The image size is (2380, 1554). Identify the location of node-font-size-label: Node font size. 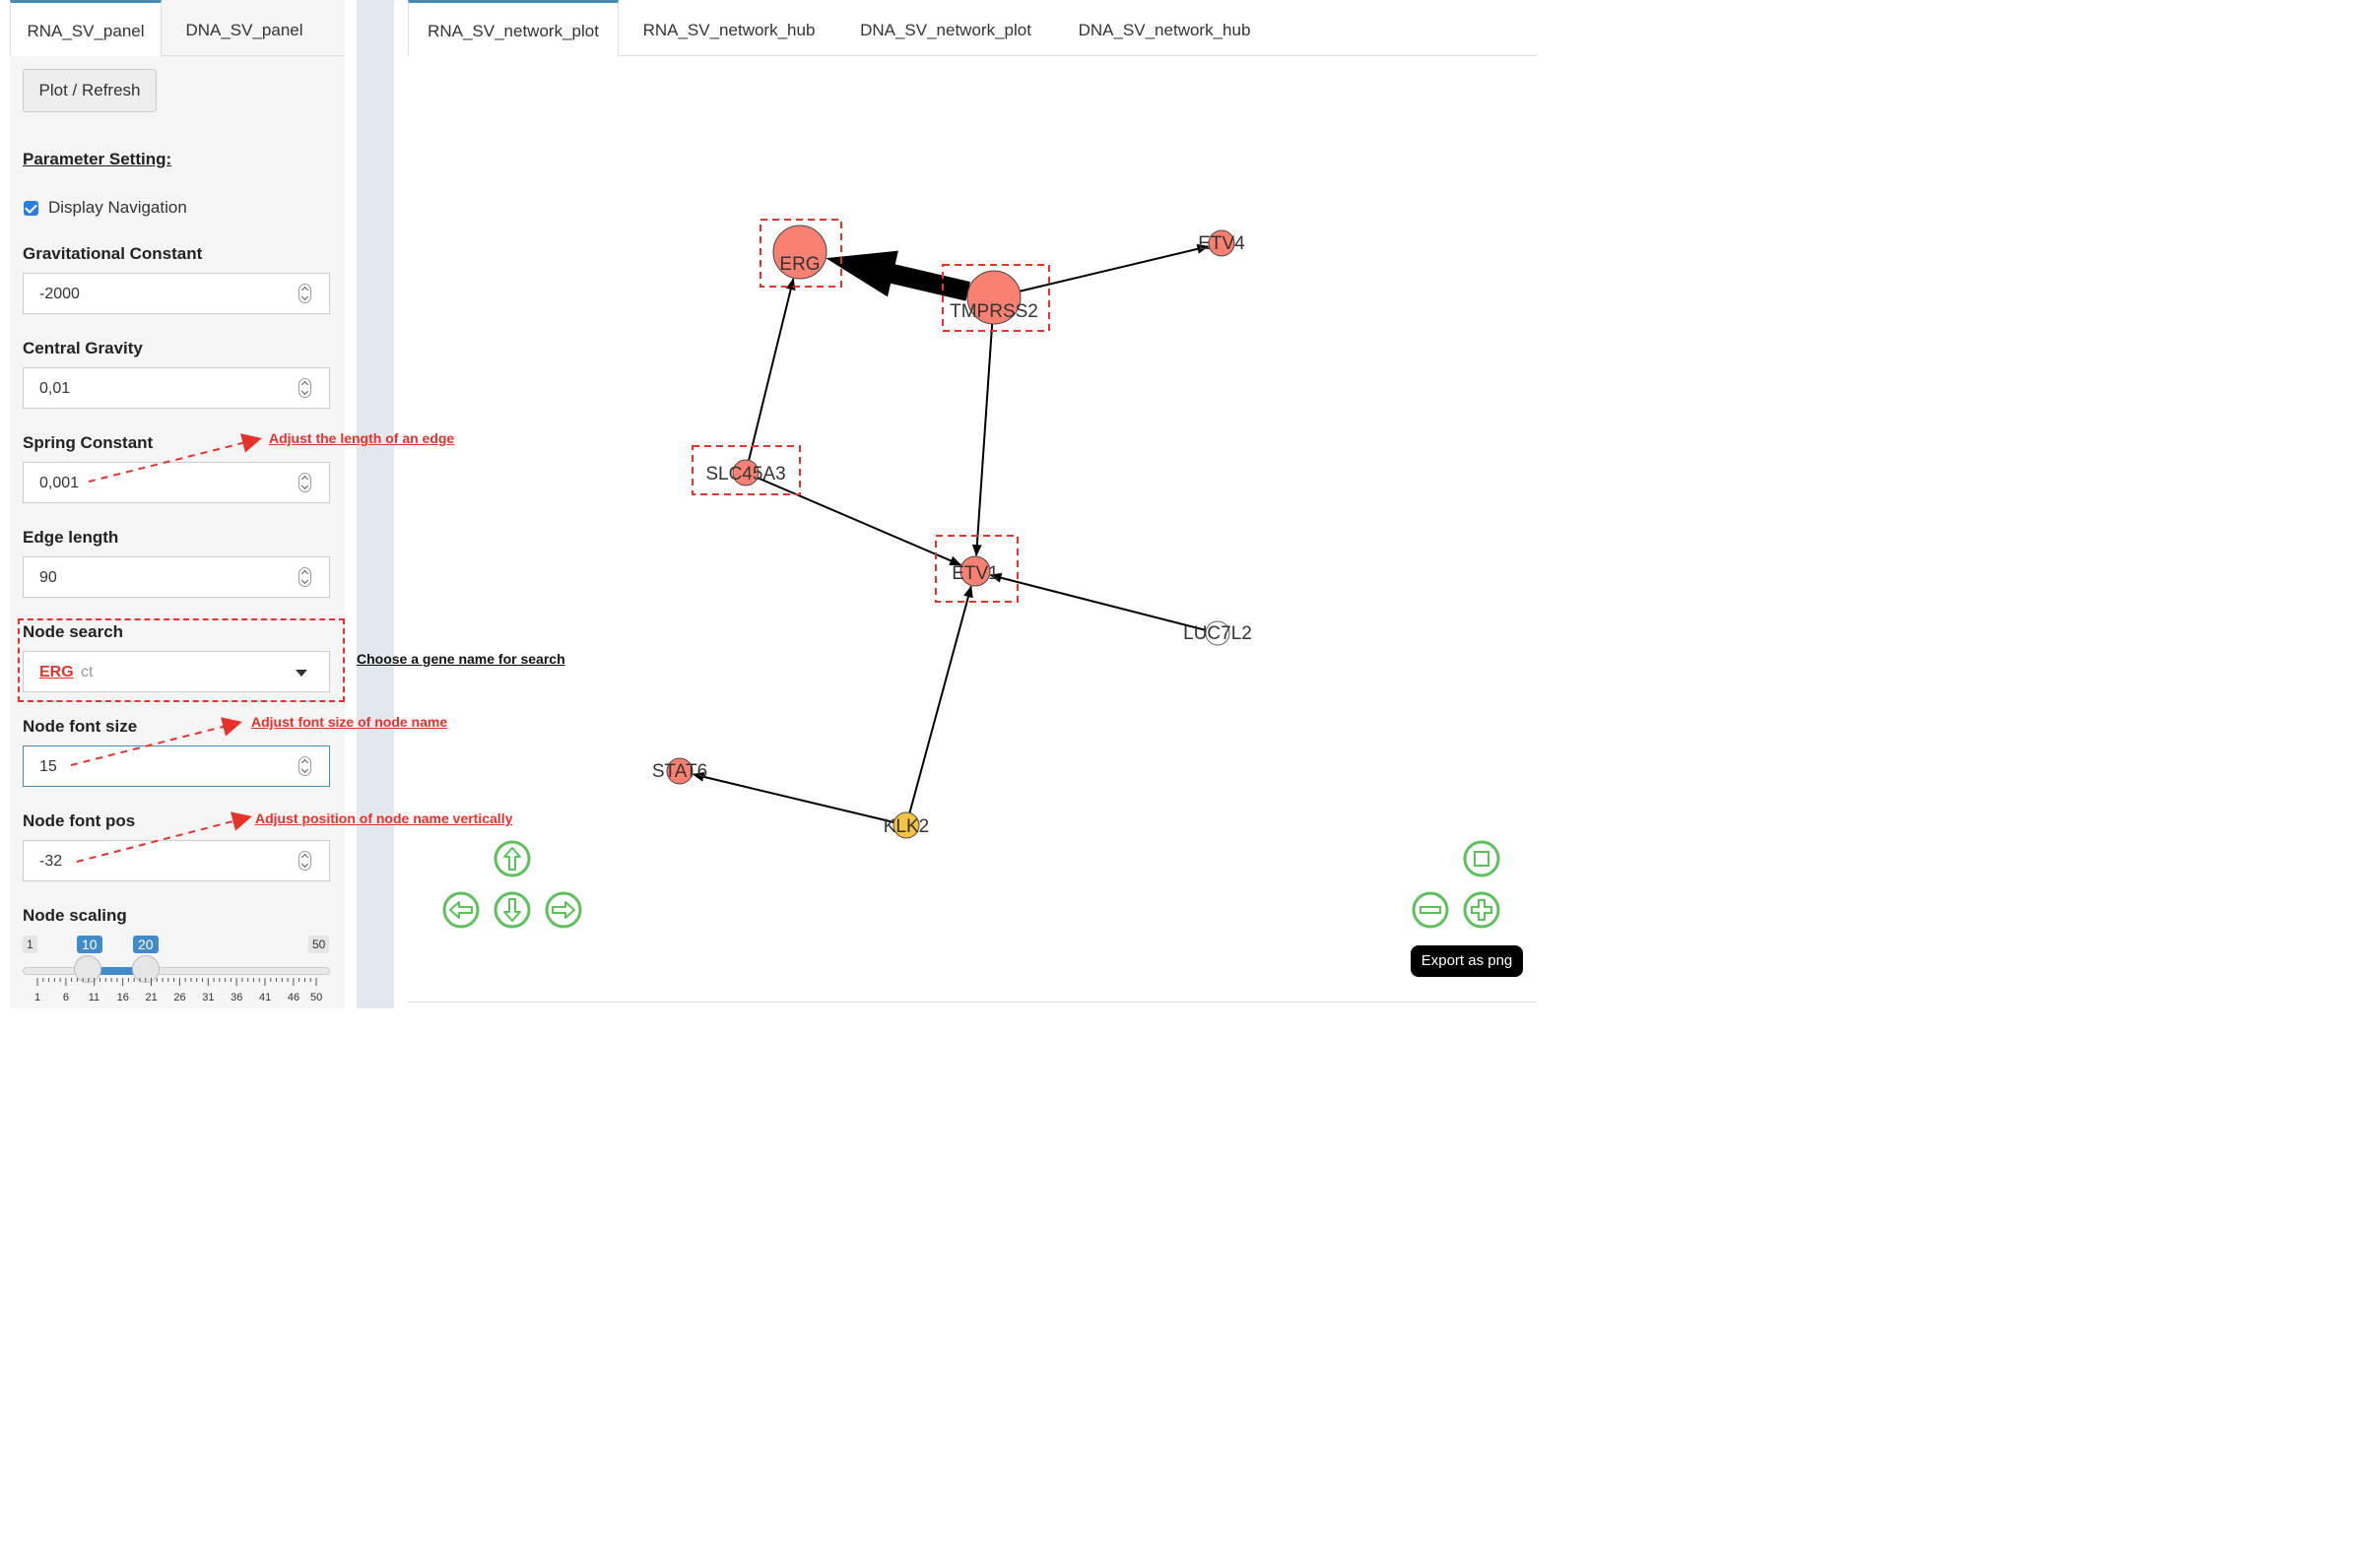
(80, 726).